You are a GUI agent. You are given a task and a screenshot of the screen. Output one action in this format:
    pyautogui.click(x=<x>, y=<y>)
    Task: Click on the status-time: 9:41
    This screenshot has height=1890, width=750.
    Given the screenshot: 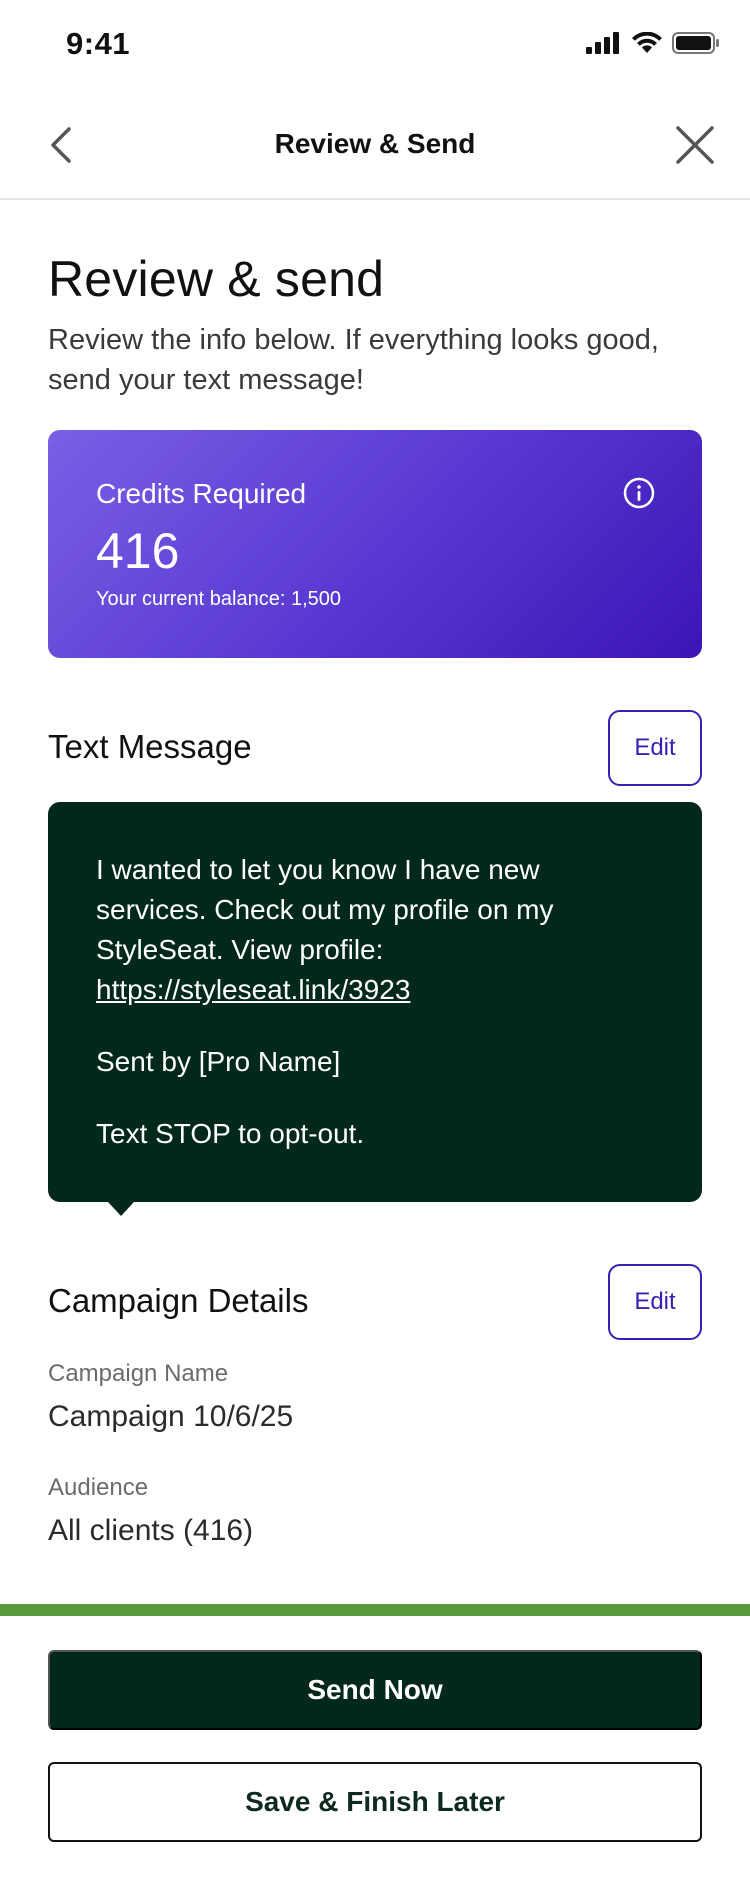 What is the action you would take?
    pyautogui.click(x=98, y=43)
    